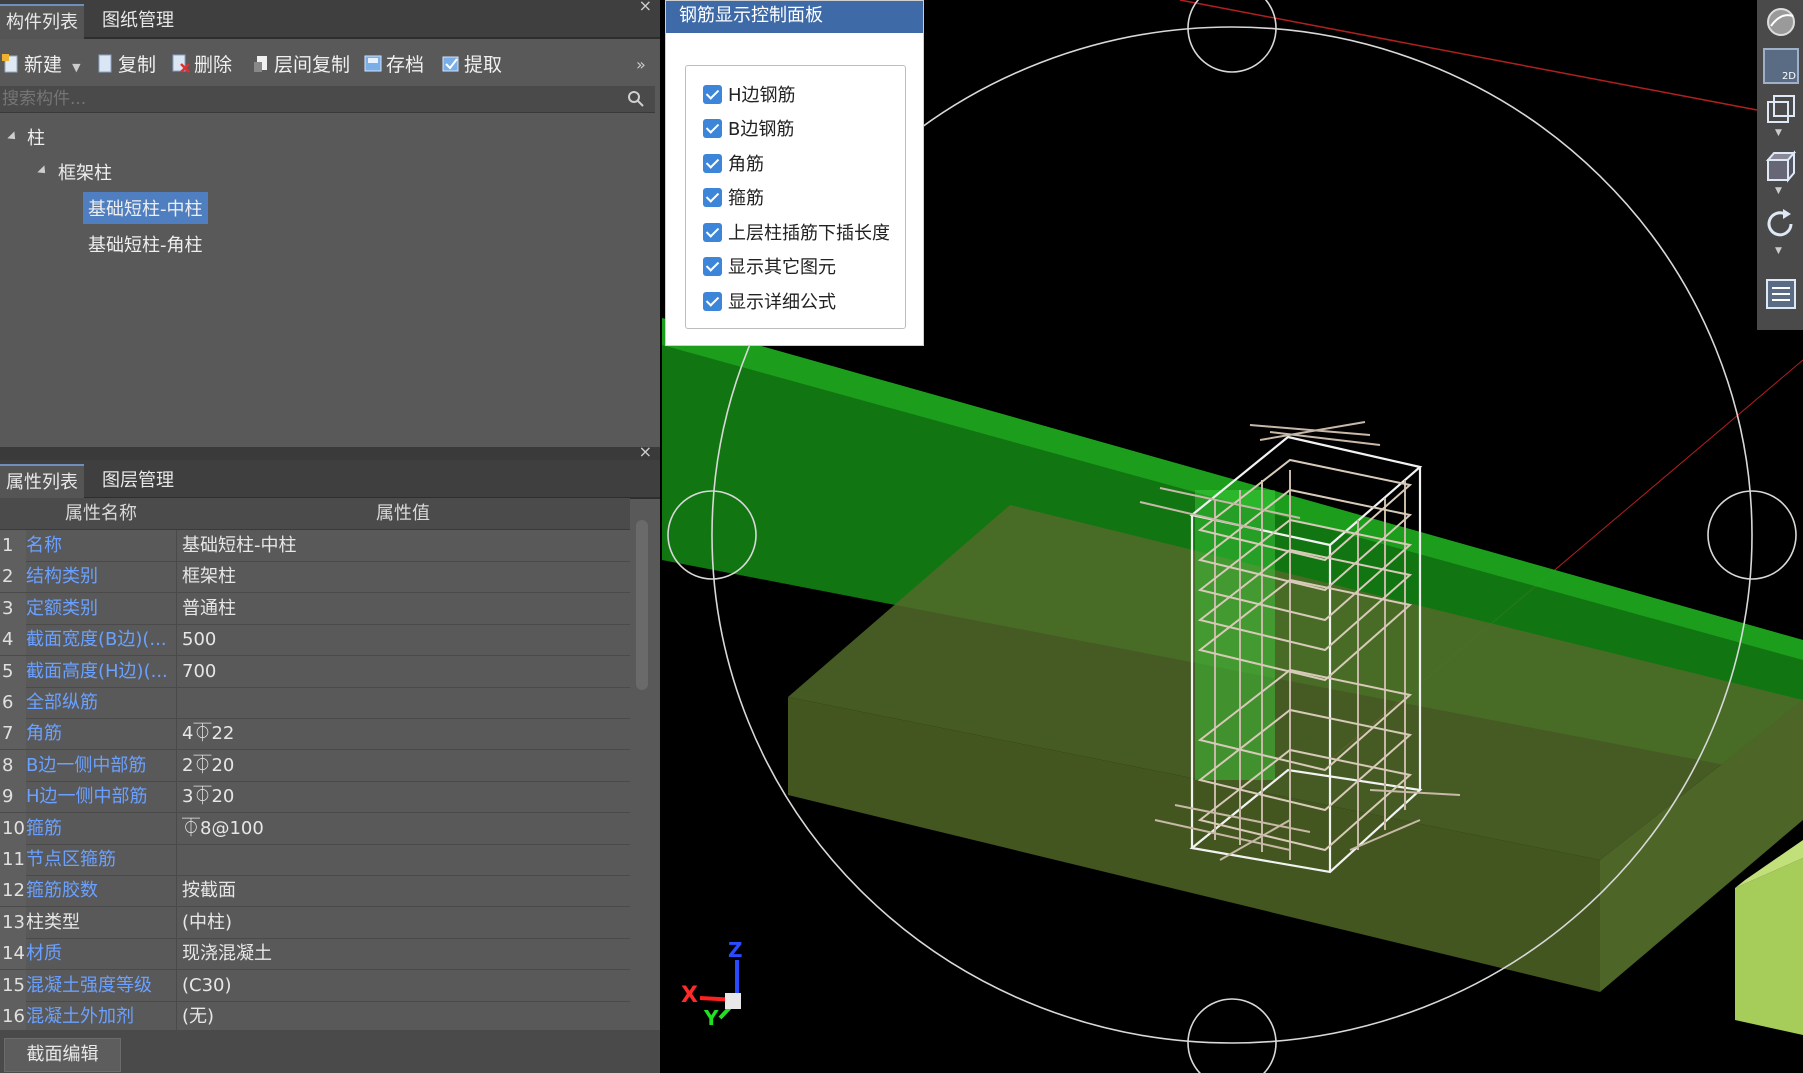  Describe the element at coordinates (42, 21) in the screenshot. I see `tab-component-list: 构件列表` at that location.